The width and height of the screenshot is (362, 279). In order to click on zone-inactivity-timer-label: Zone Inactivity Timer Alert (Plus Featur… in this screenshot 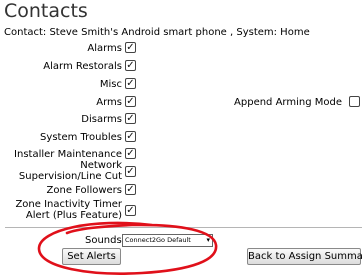, I will do `click(68, 210)`.